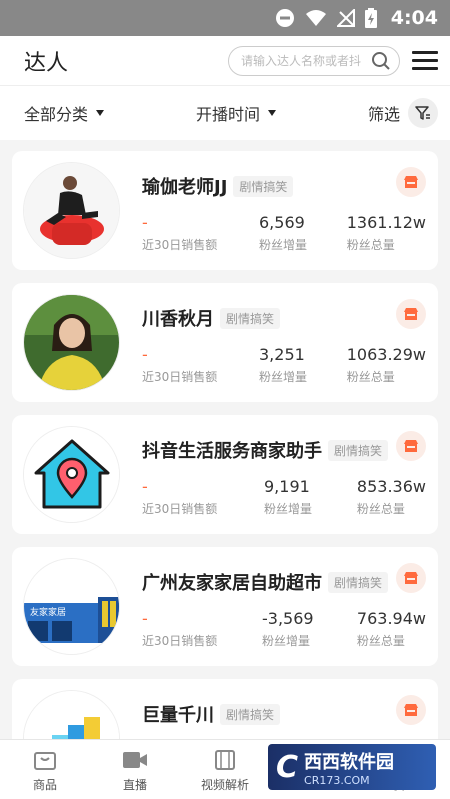 This screenshot has width=450, height=799. What do you see at coordinates (381, 61) in the screenshot?
I see `search-icon` at bounding box center [381, 61].